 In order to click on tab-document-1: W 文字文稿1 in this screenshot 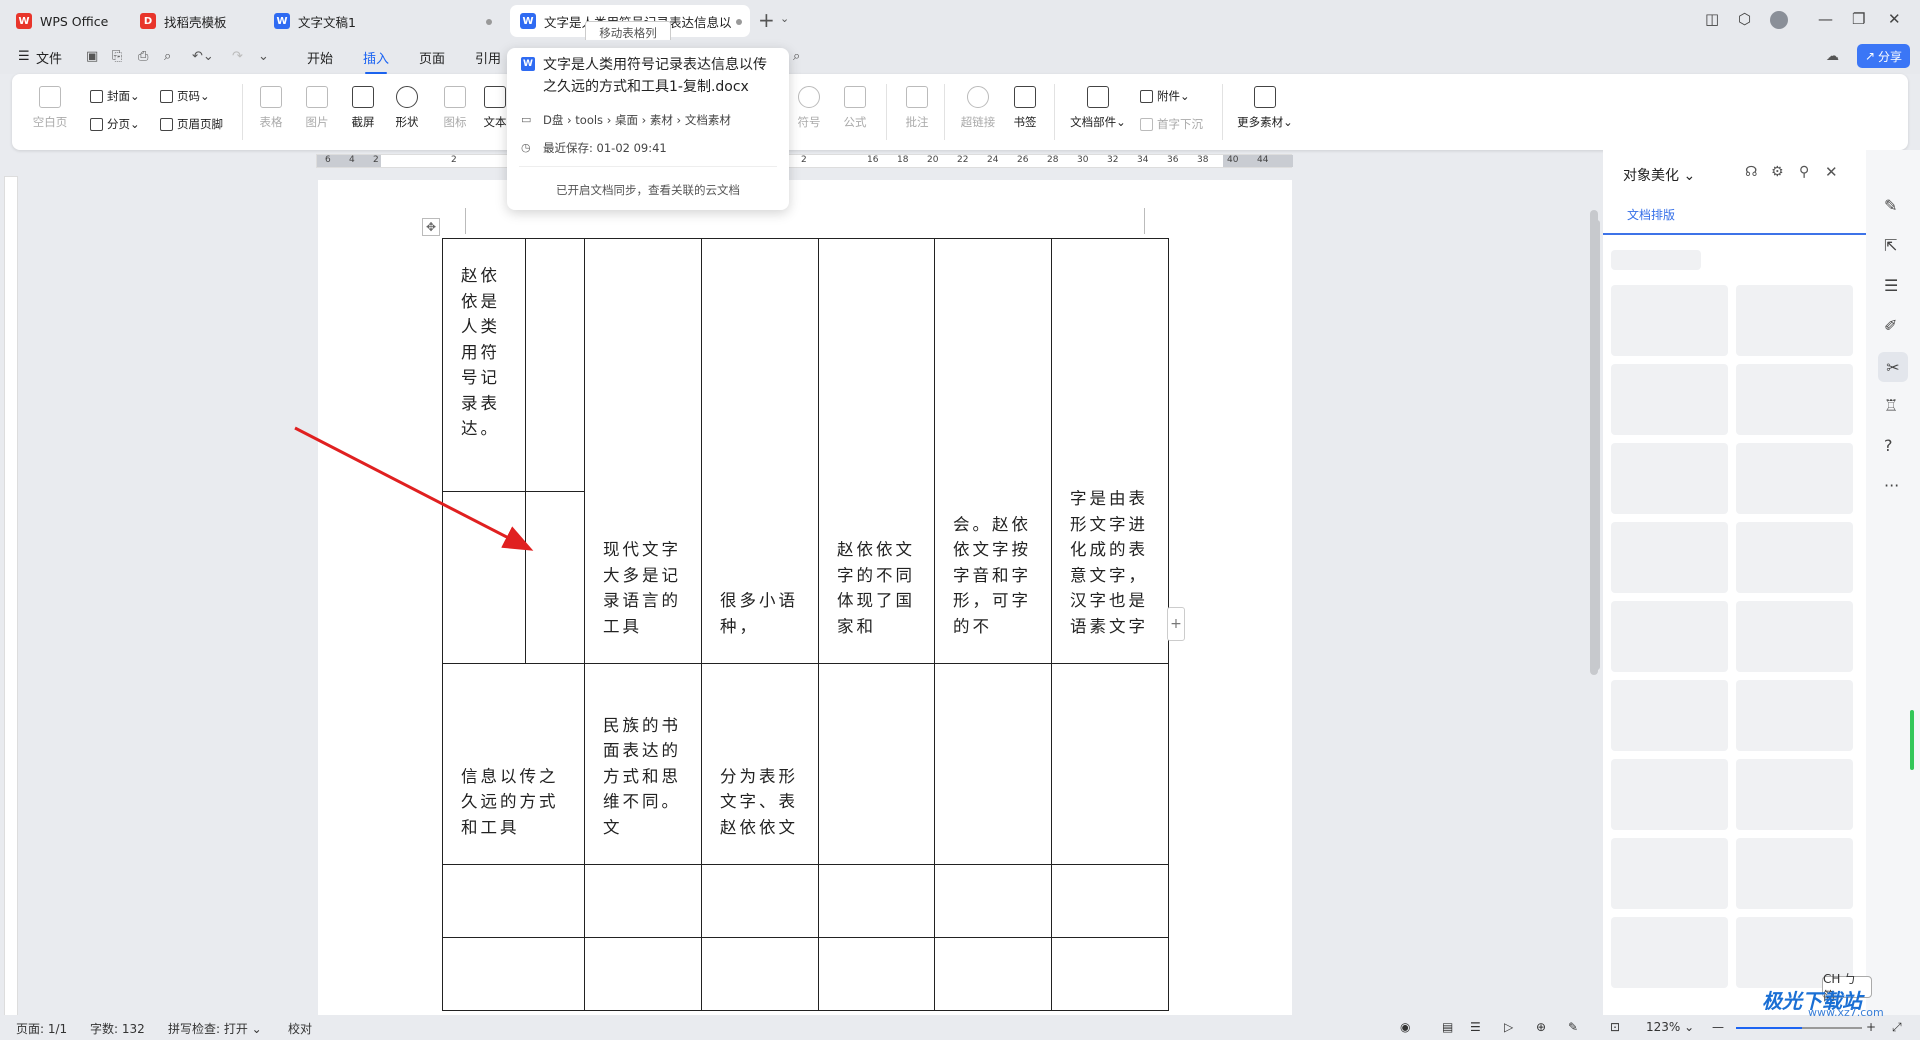, I will do `click(384, 21)`.